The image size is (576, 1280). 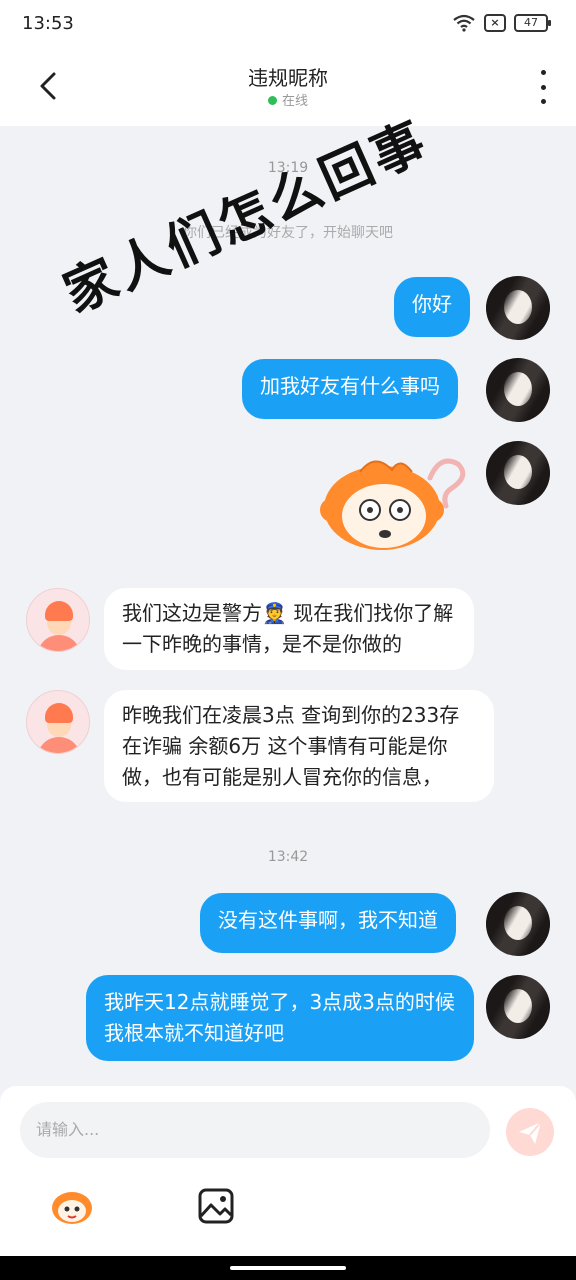 I want to click on wifi-icon, so click(x=464, y=23).